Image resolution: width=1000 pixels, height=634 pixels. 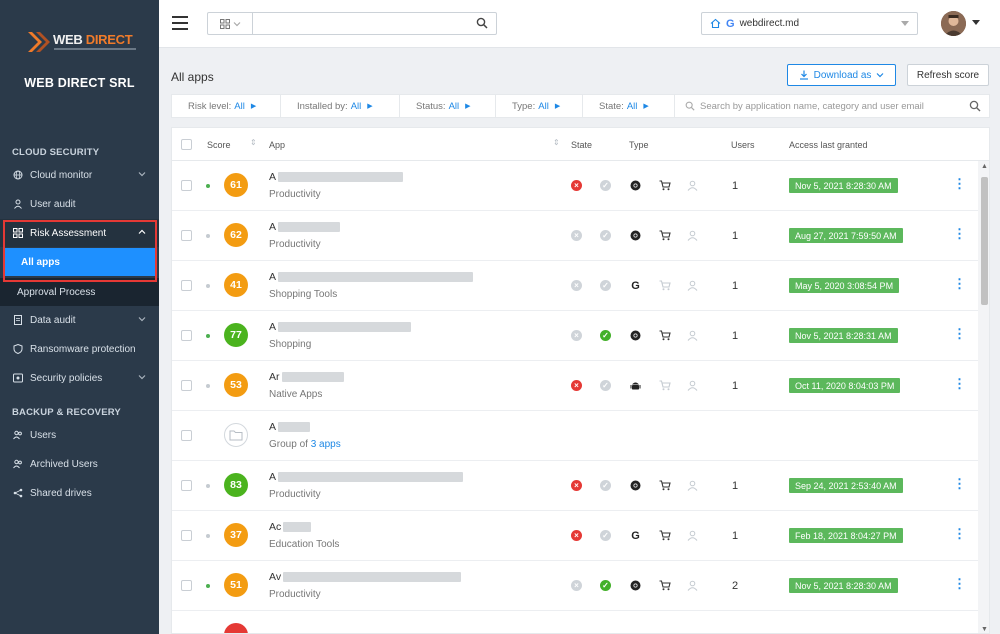 What do you see at coordinates (230, 23) in the screenshot?
I see `scope-select` at bounding box center [230, 23].